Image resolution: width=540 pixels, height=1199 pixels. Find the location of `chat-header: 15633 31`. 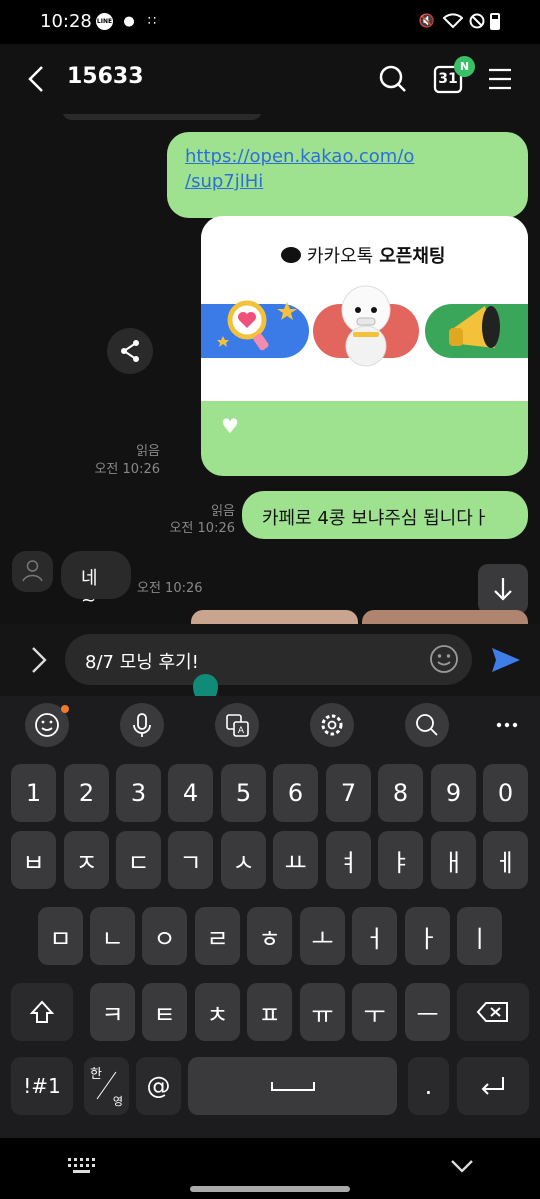

chat-header: 15633 31 is located at coordinates (270, 79).